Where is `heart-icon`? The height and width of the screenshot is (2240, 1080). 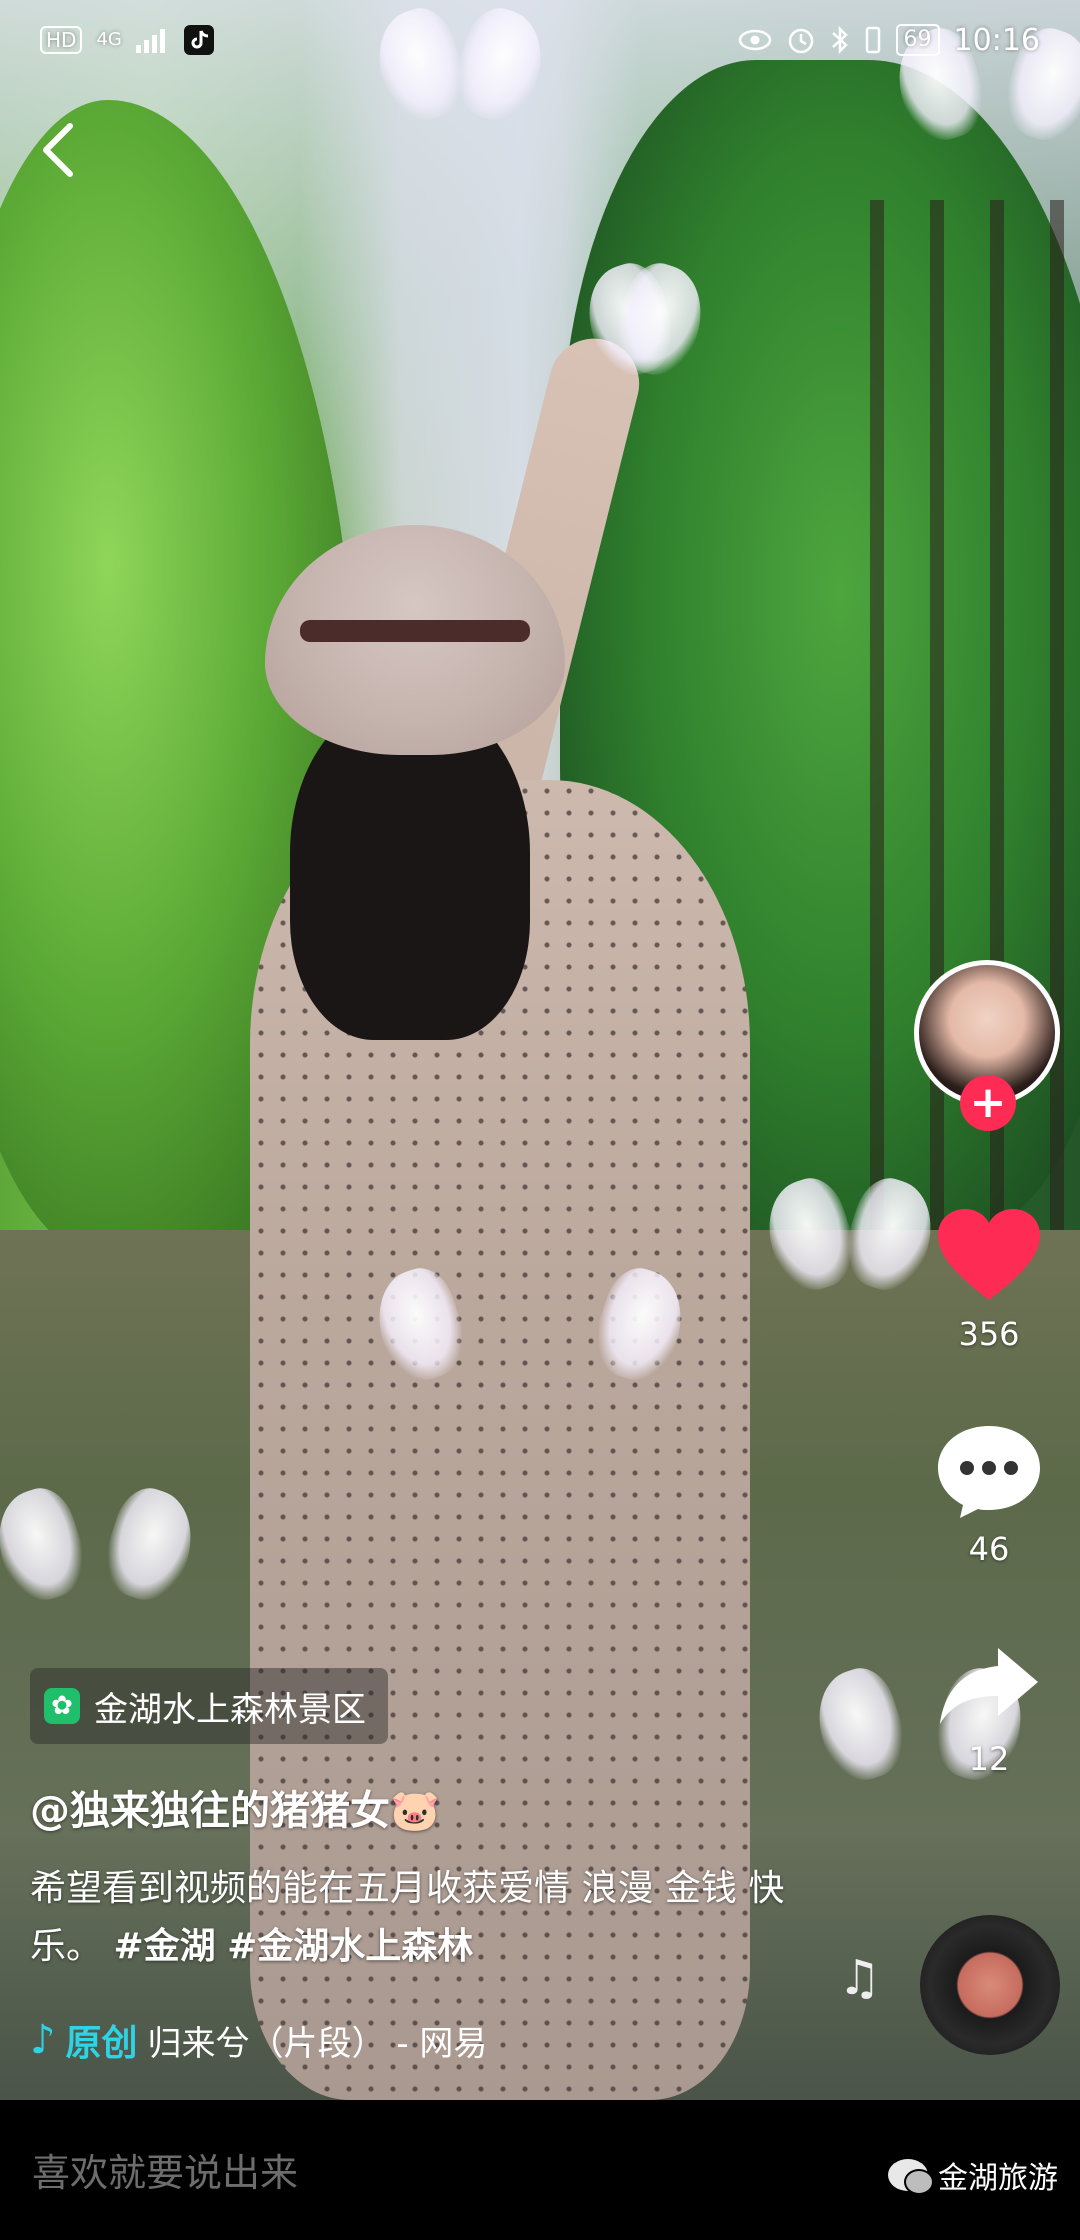 heart-icon is located at coordinates (989, 1254).